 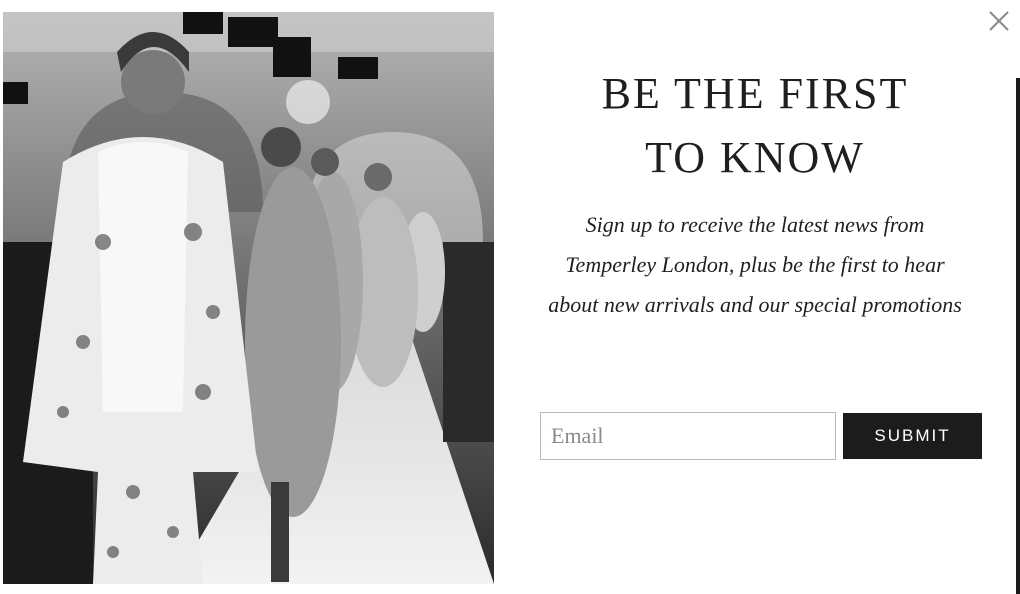 I want to click on close-button, so click(x=999, y=21).